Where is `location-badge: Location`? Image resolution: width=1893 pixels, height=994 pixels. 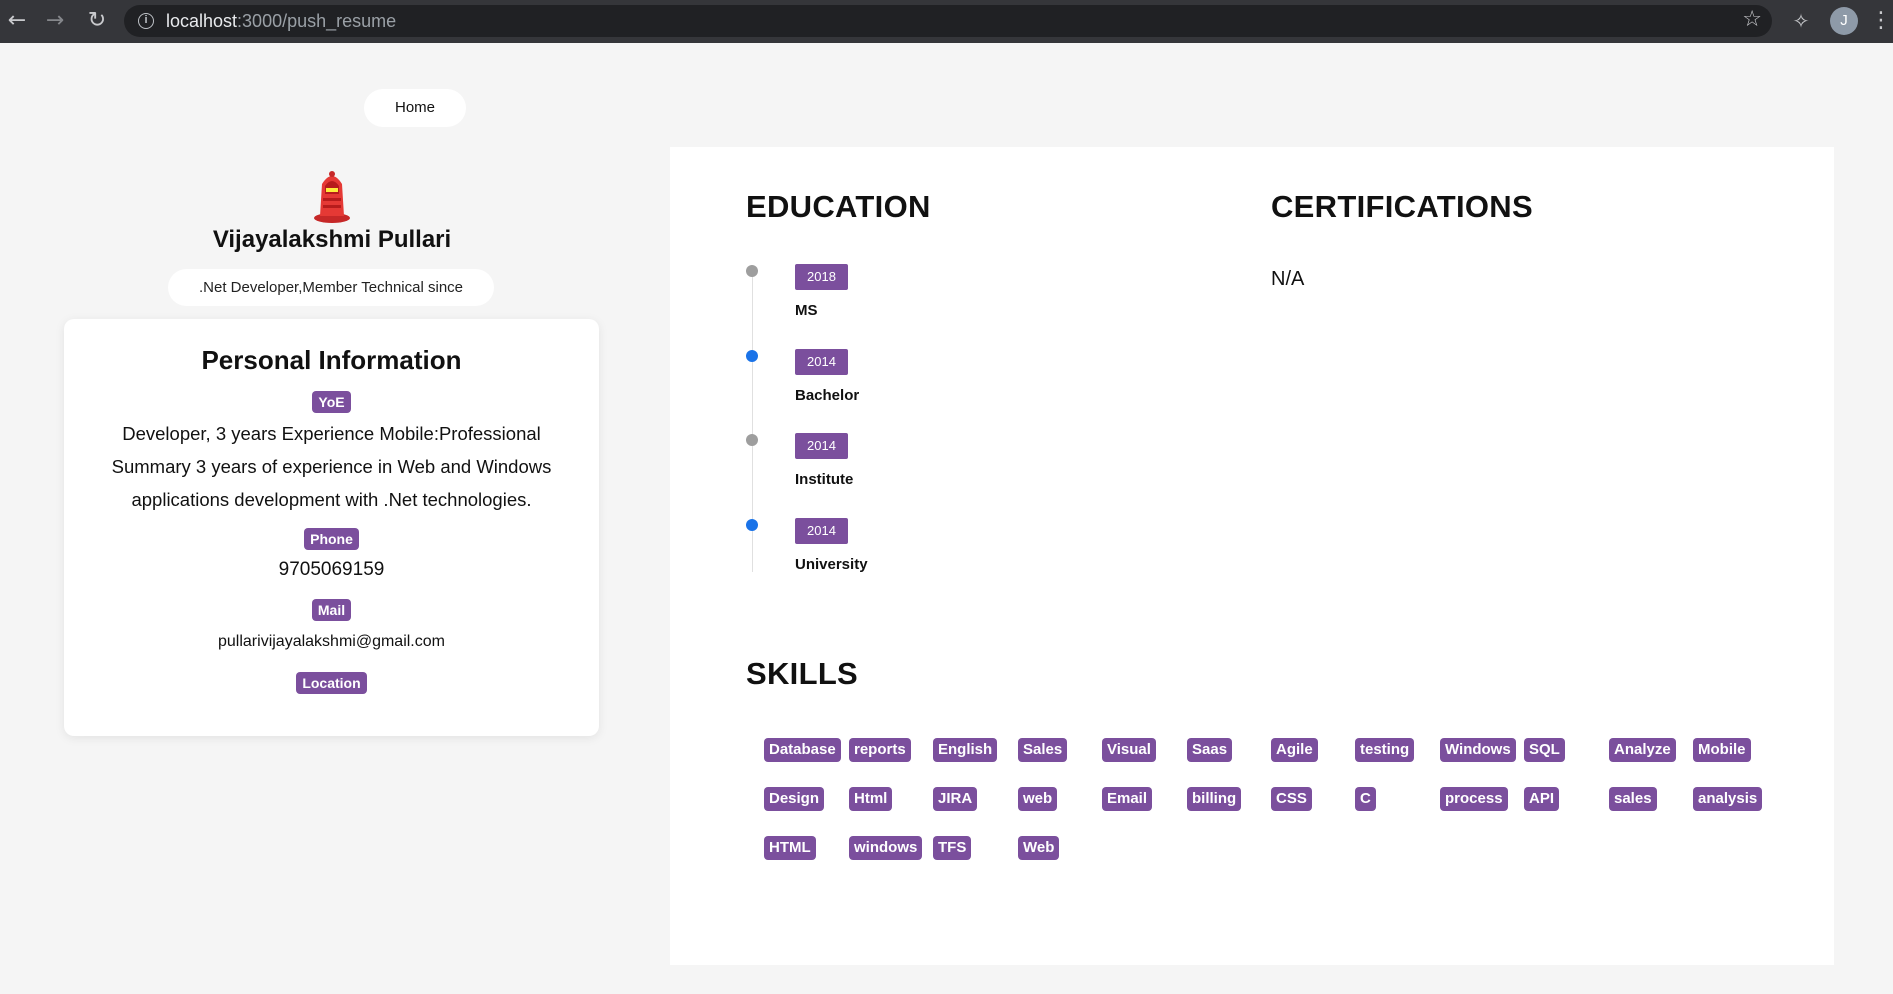 location-badge: Location is located at coordinates (331, 683).